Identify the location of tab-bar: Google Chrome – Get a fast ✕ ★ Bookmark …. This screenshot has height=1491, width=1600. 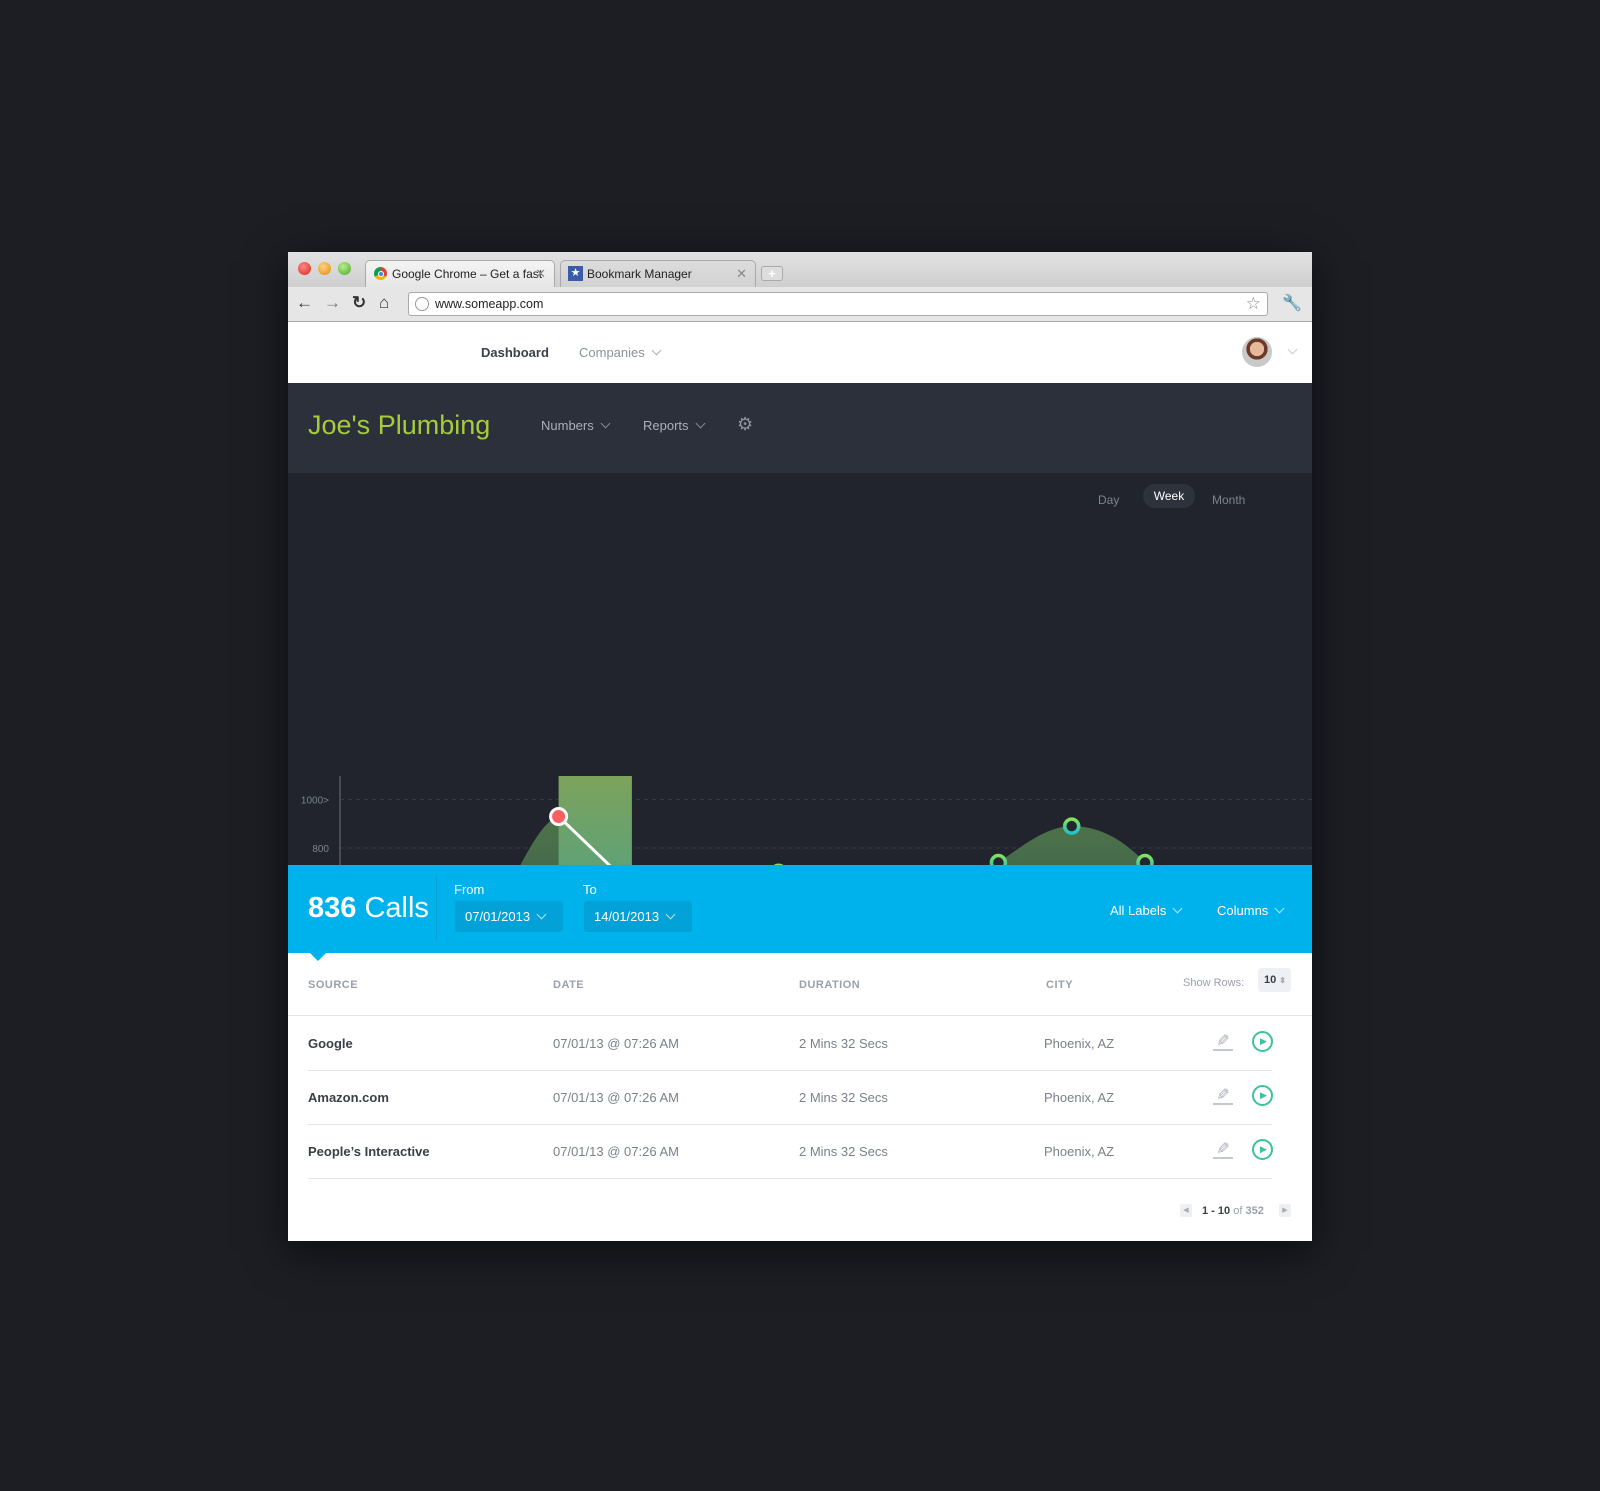
(800, 269).